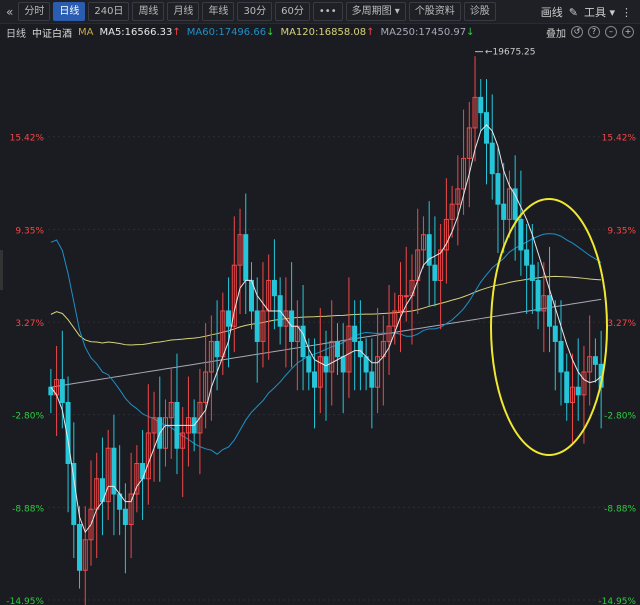  I want to click on y-label-right-1: 9.35%, so click(621, 231).